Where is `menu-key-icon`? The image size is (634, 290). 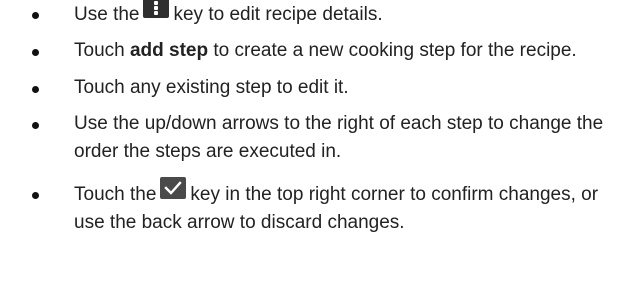
menu-key-icon is located at coordinates (156, 9).